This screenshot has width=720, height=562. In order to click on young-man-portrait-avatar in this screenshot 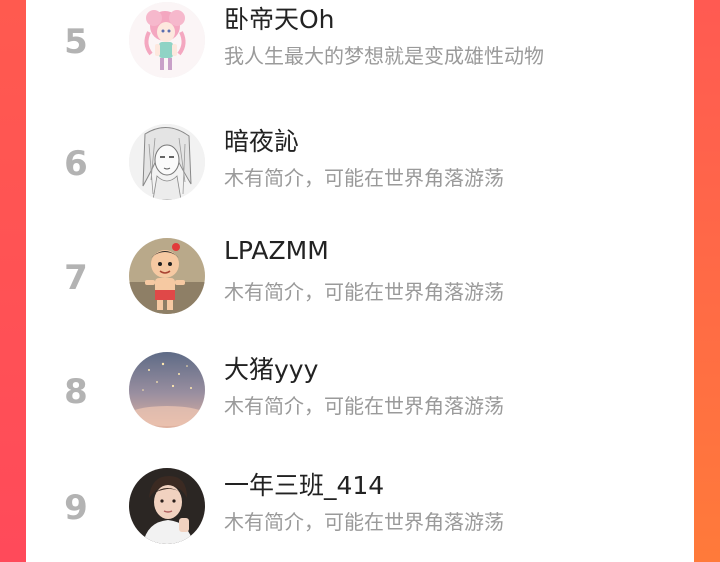, I will do `click(167, 506)`.